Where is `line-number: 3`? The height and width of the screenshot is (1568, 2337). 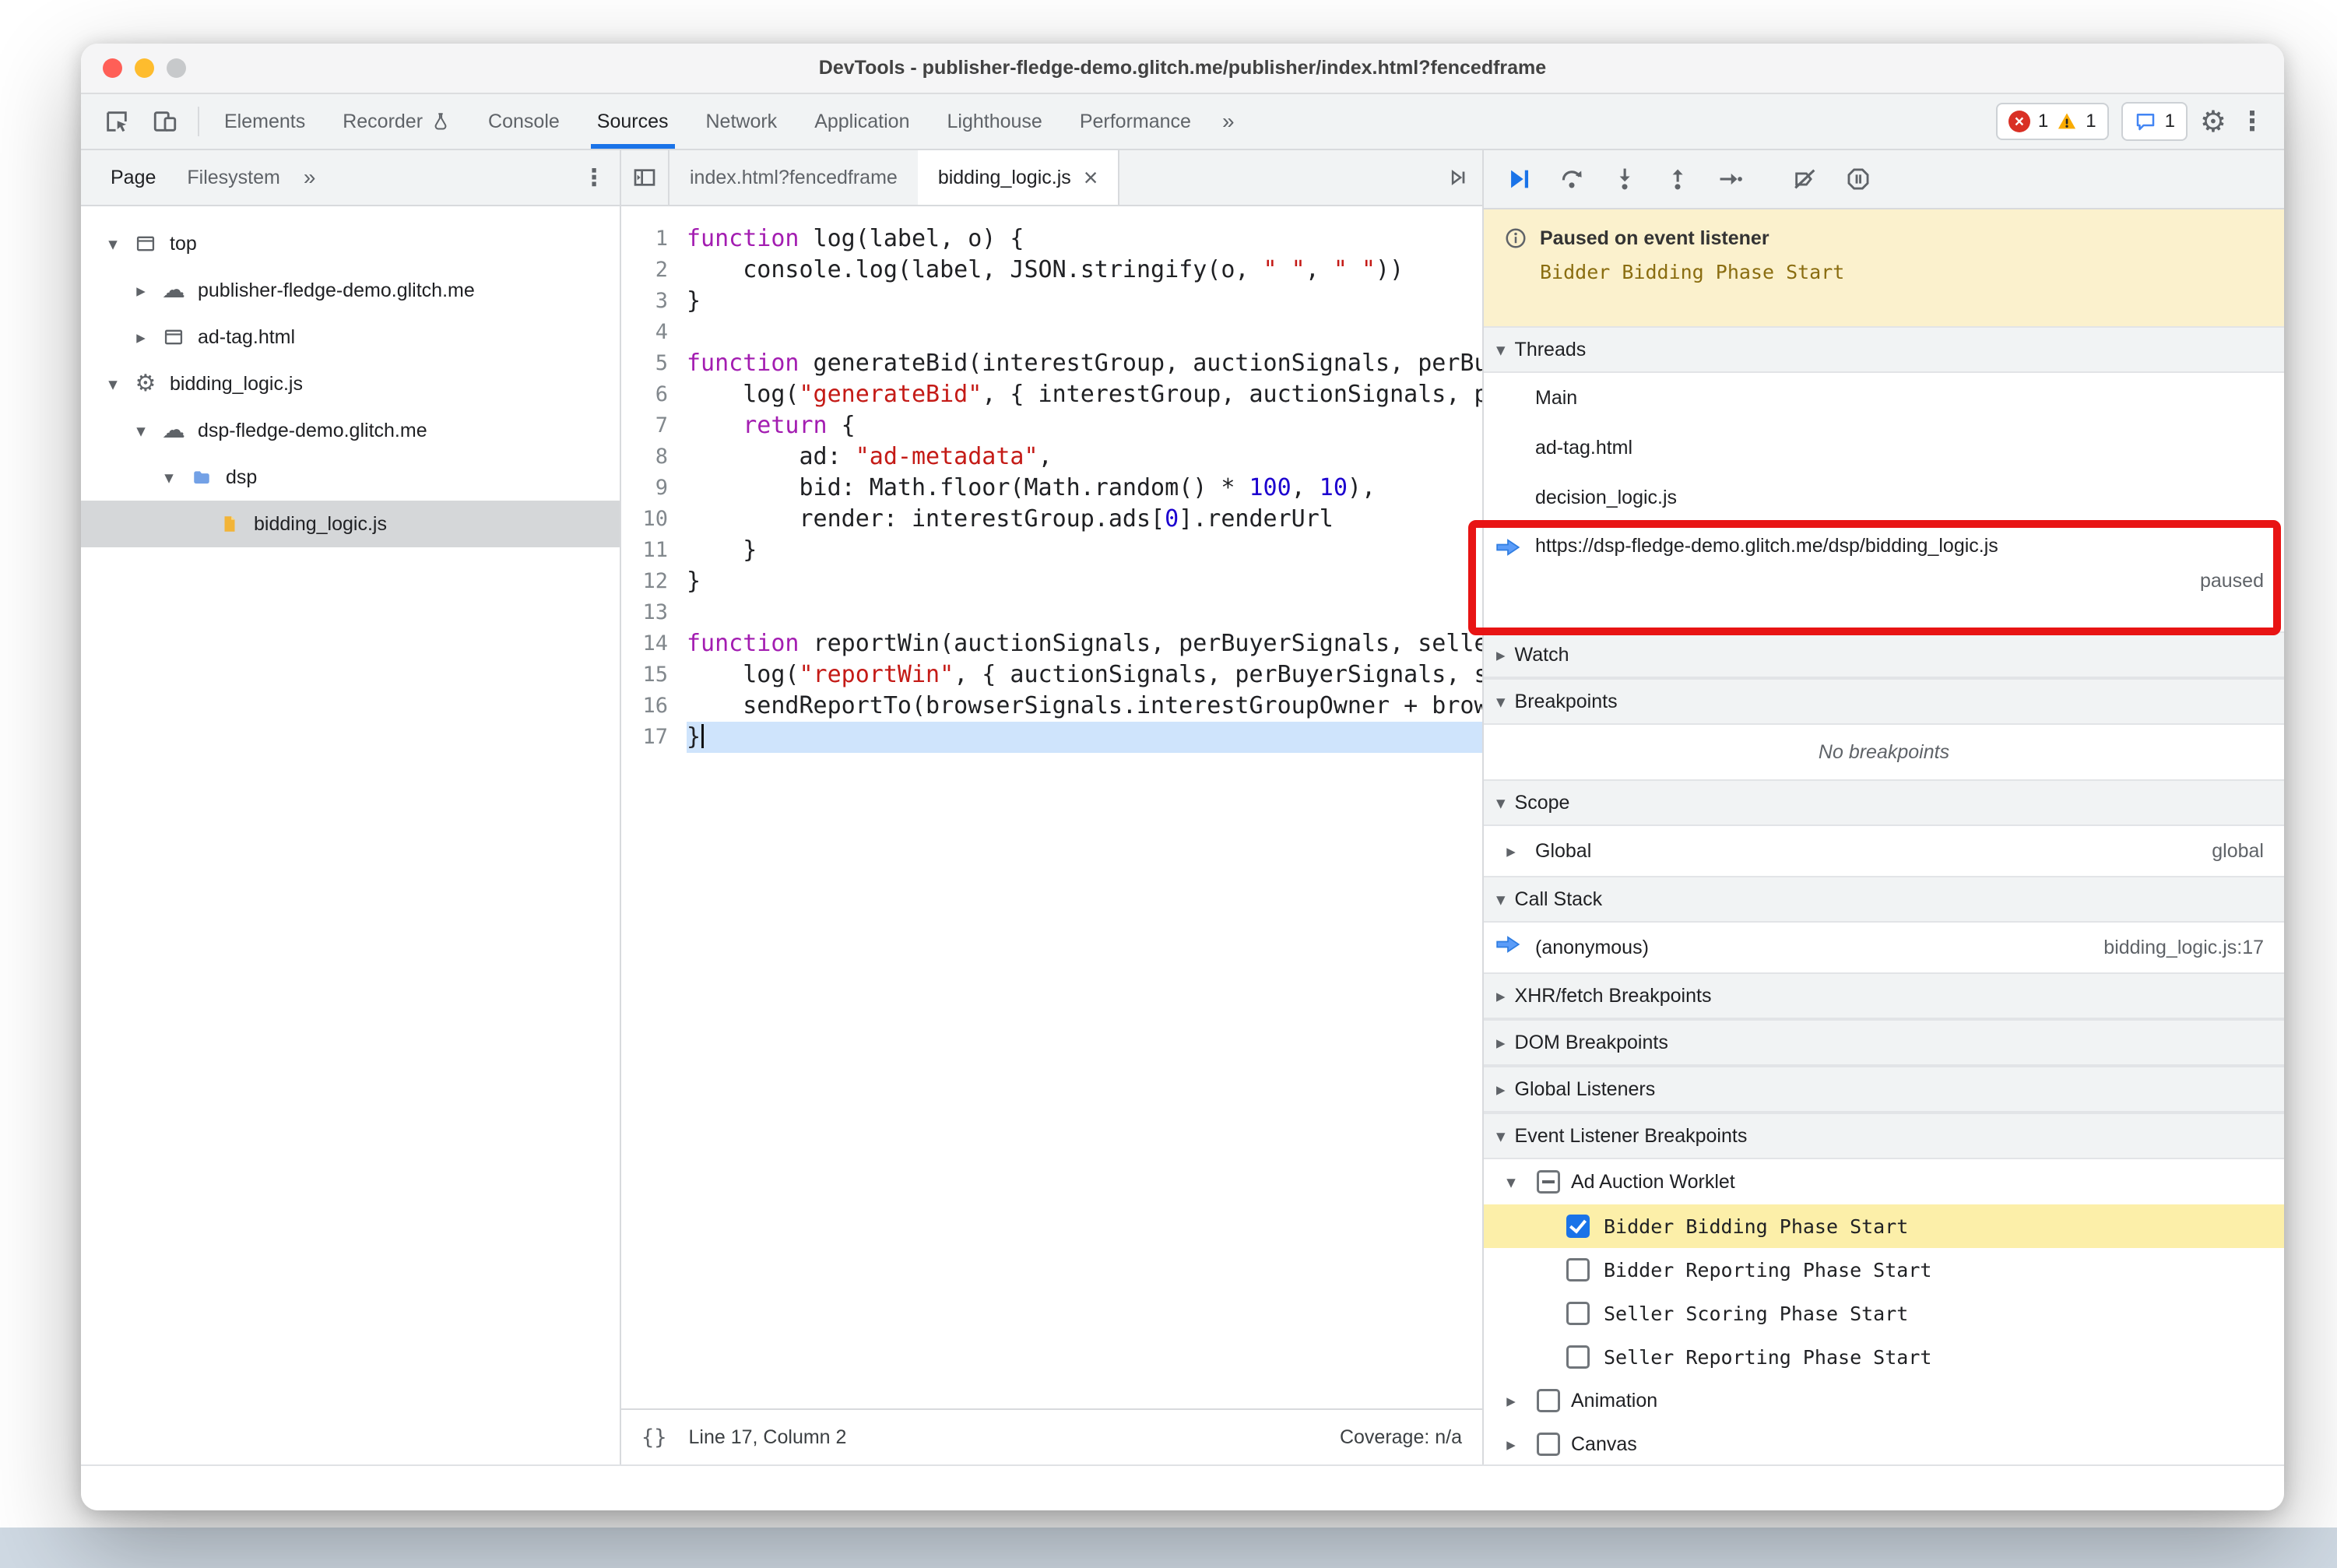
line-number: 3 is located at coordinates (654, 301).